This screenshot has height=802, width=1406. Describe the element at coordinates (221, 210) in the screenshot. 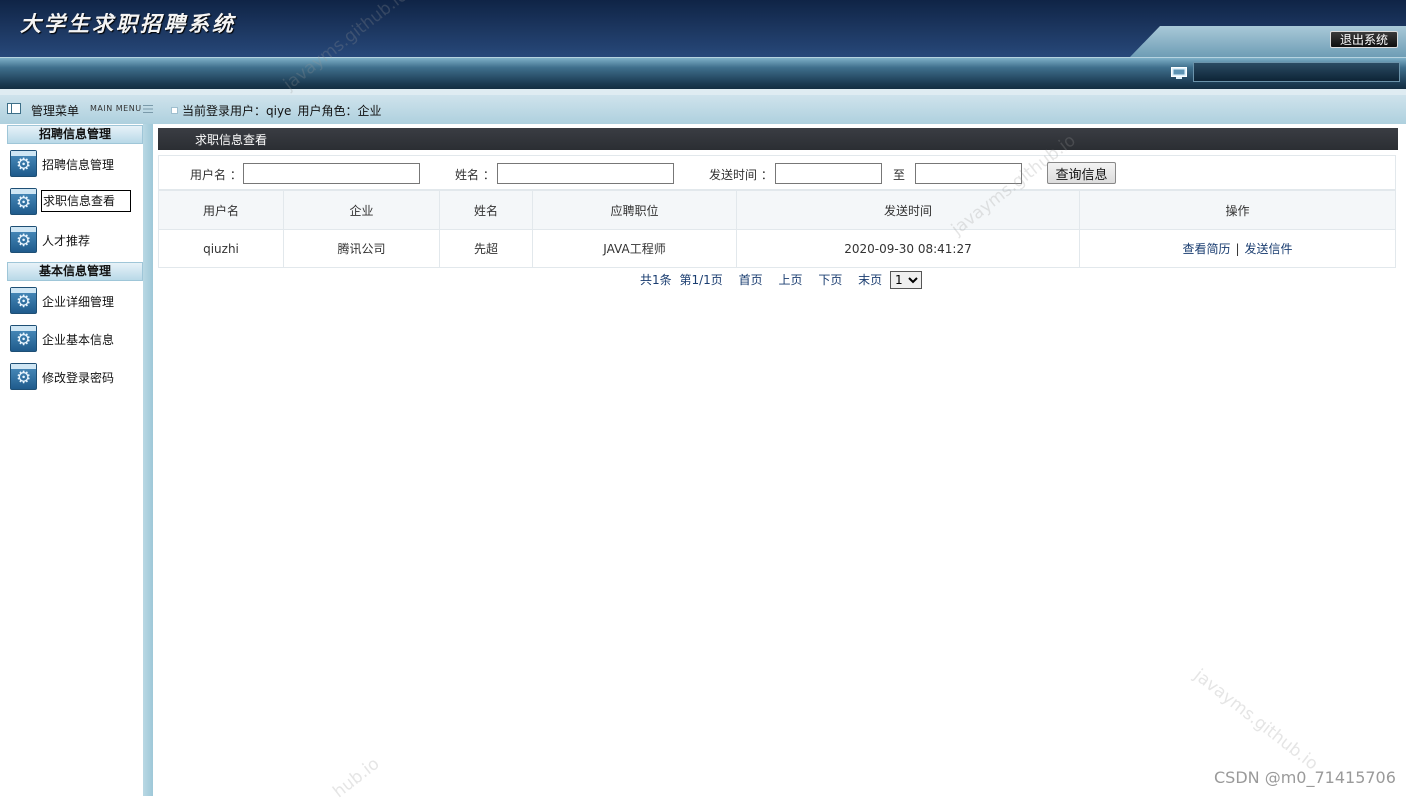

I see `column-header: 用户名` at that location.